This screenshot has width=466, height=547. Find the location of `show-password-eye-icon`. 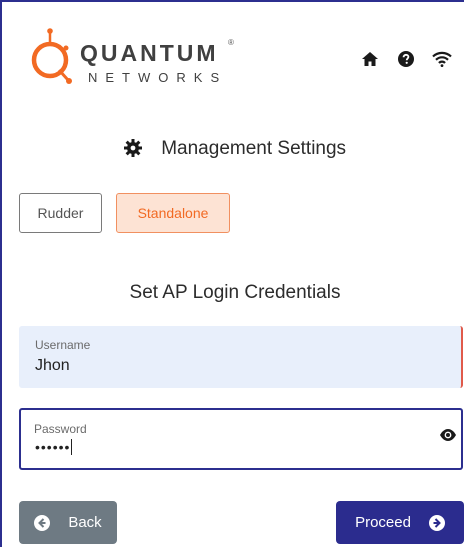

show-password-eye-icon is located at coordinates (448, 435).